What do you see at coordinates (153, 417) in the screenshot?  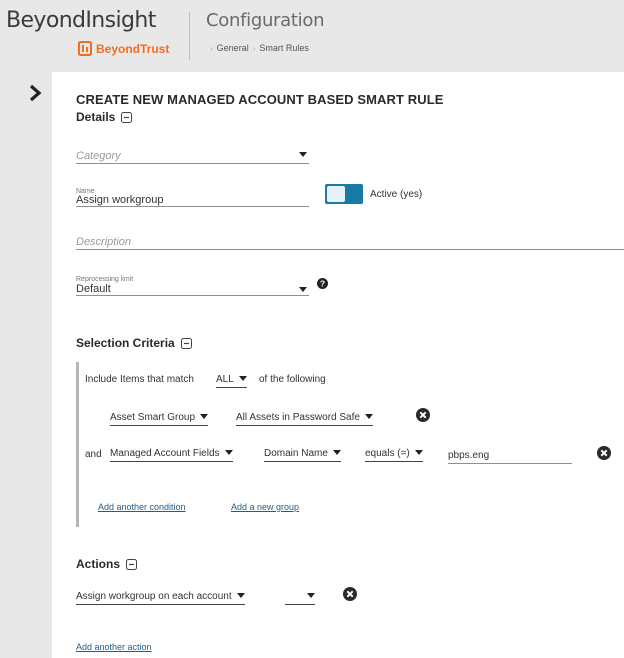 I see `condition1-field: Asset Smart Group` at bounding box center [153, 417].